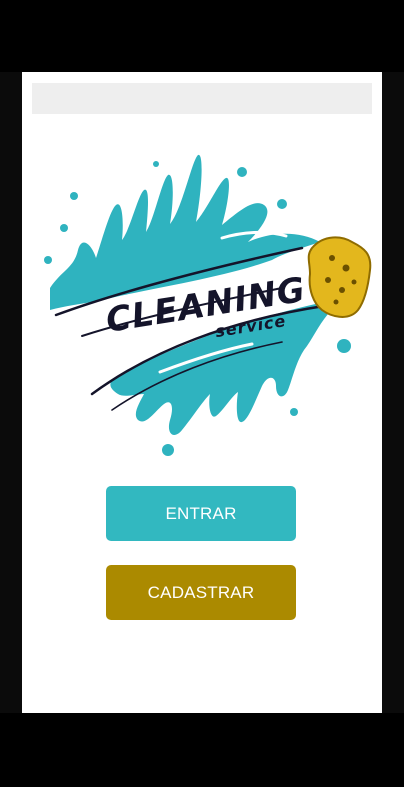 The width and height of the screenshot is (404, 787). Describe the element at coordinates (202, 98) in the screenshot. I see `top-bar` at that location.